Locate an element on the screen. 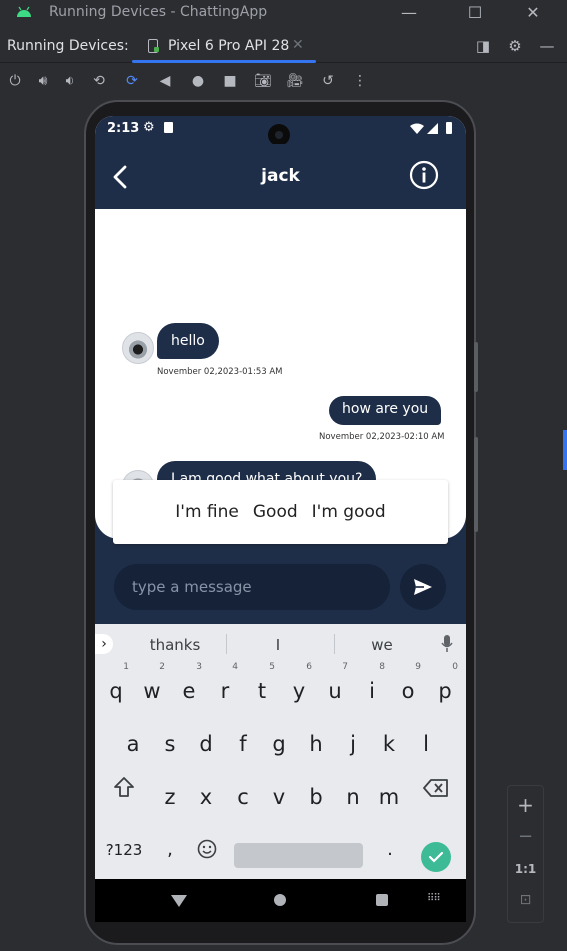  sim-card-icon is located at coordinates (168, 127).